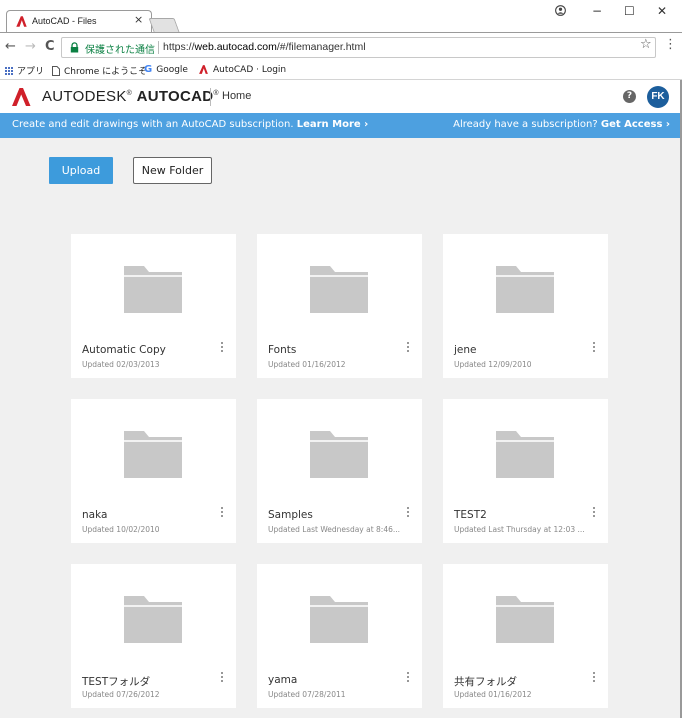  What do you see at coordinates (670, 44) in the screenshot?
I see `browser-menu-icon: ⋮` at bounding box center [670, 44].